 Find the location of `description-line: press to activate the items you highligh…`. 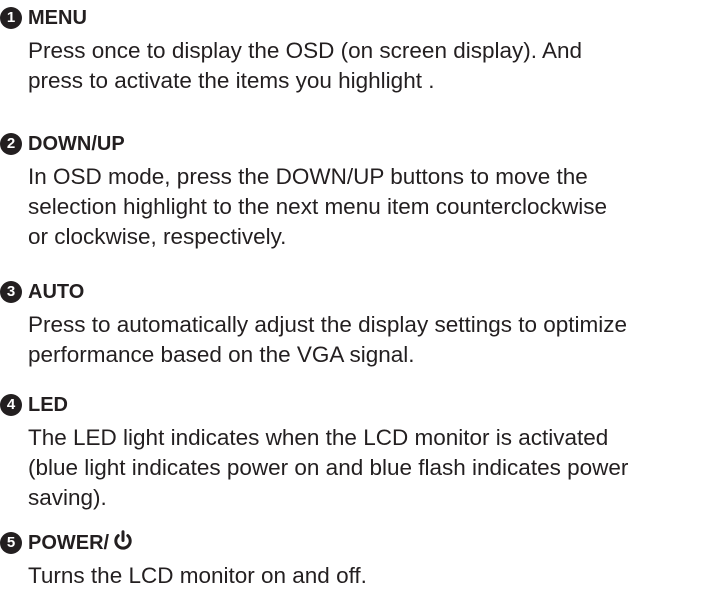

description-line: press to activate the items you highligh… is located at coordinates (231, 80).